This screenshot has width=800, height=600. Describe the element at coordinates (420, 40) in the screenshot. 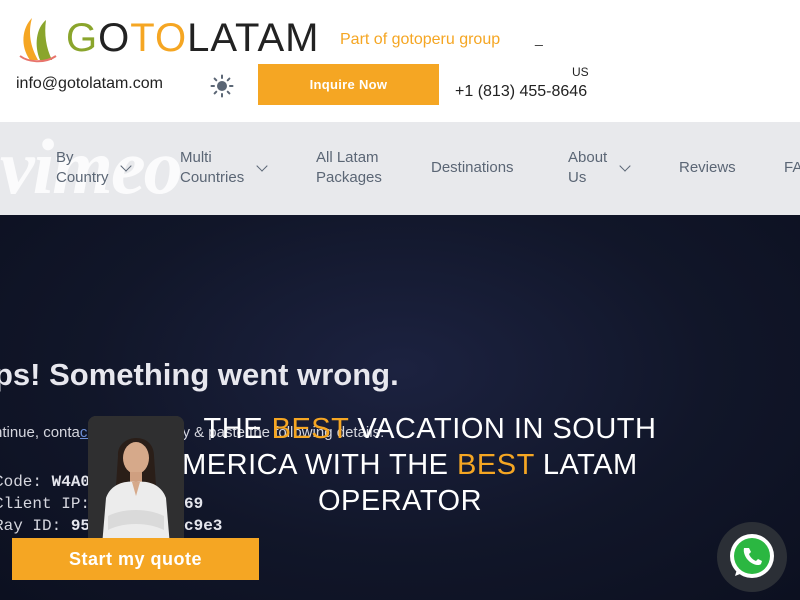

I see `group-tagline: Part of gotoperu group` at that location.